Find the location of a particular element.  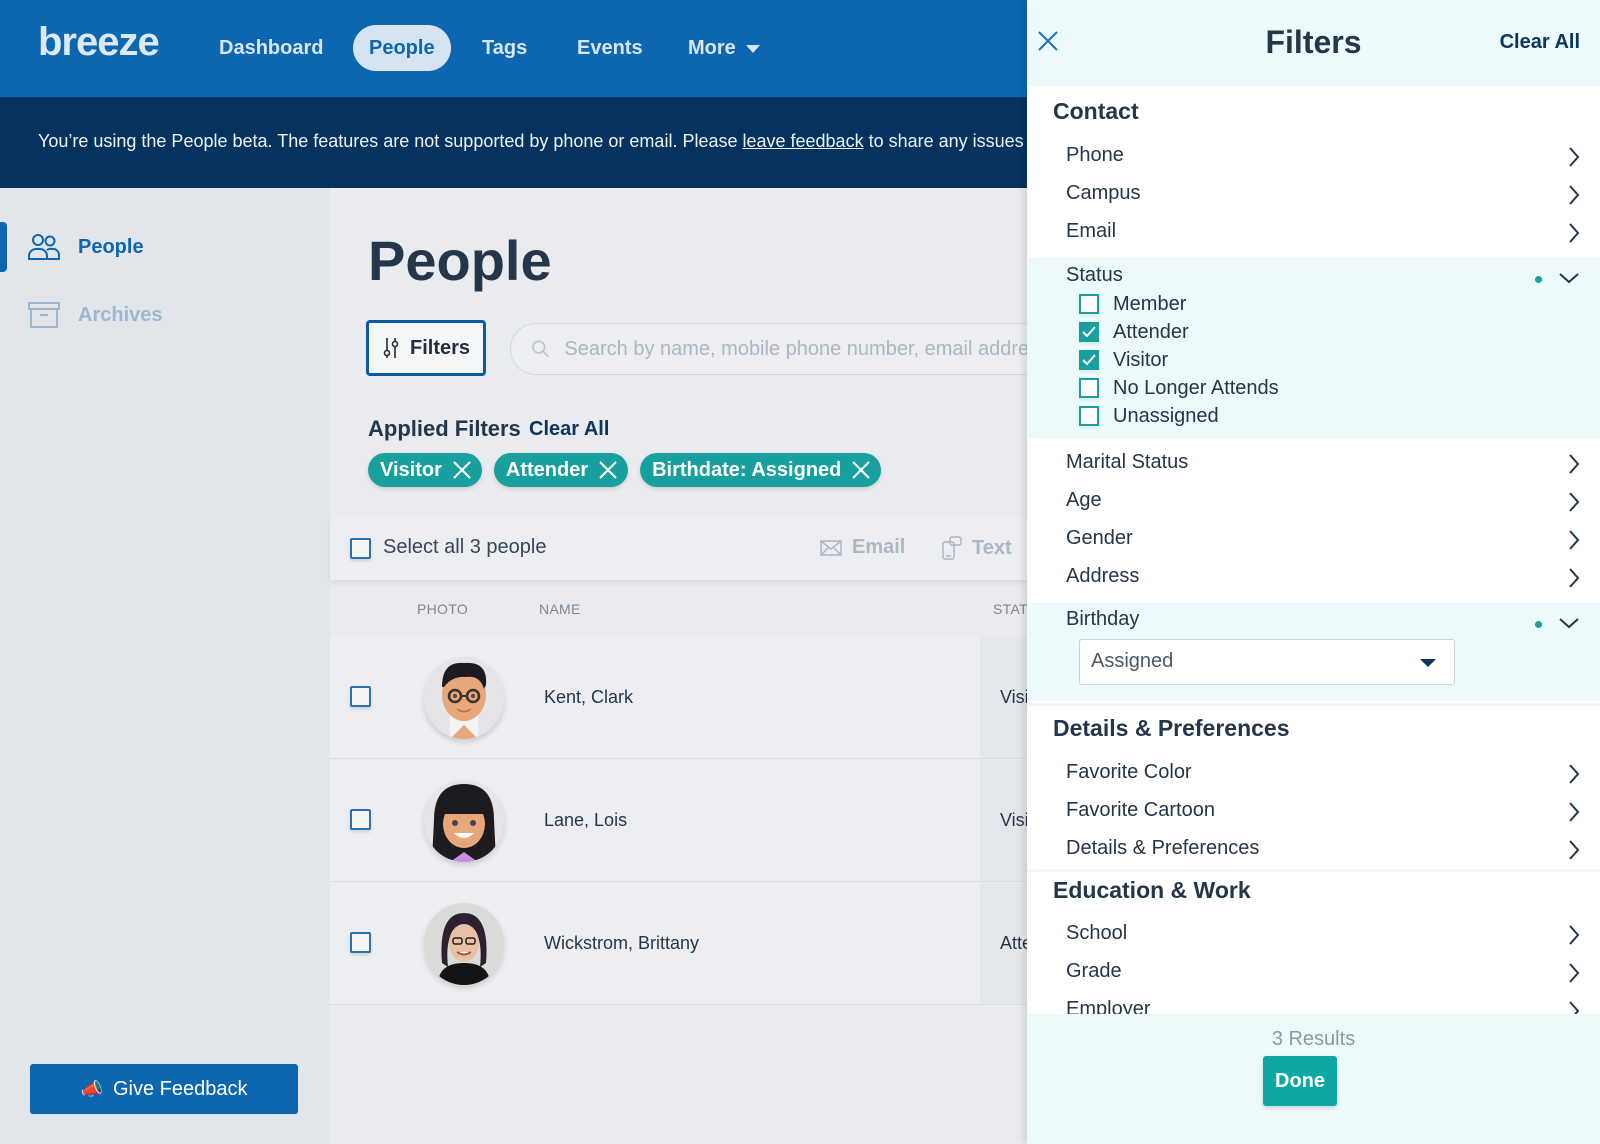

option-label: Member is located at coordinates (1150, 303).